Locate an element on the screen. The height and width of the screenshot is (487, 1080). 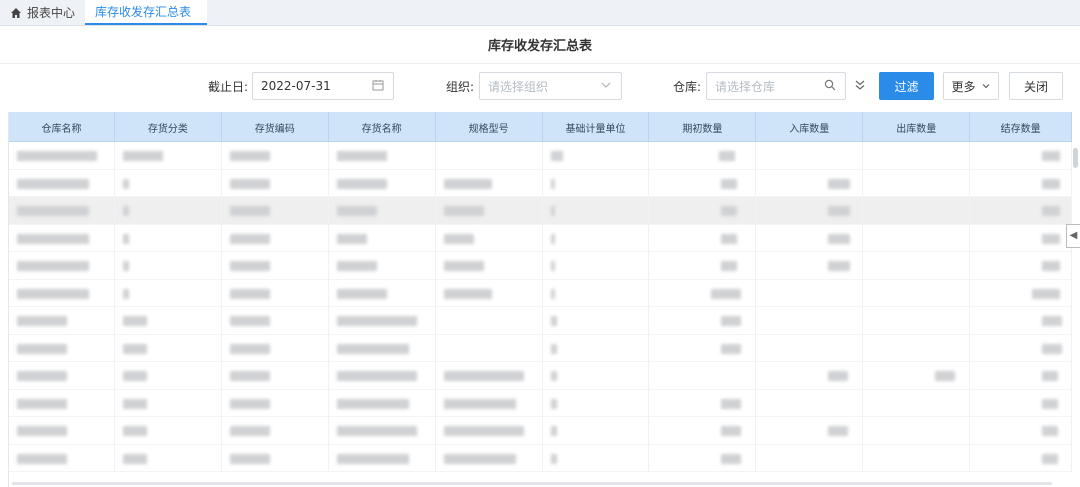
chevron-down-icon is located at coordinates (985, 86).